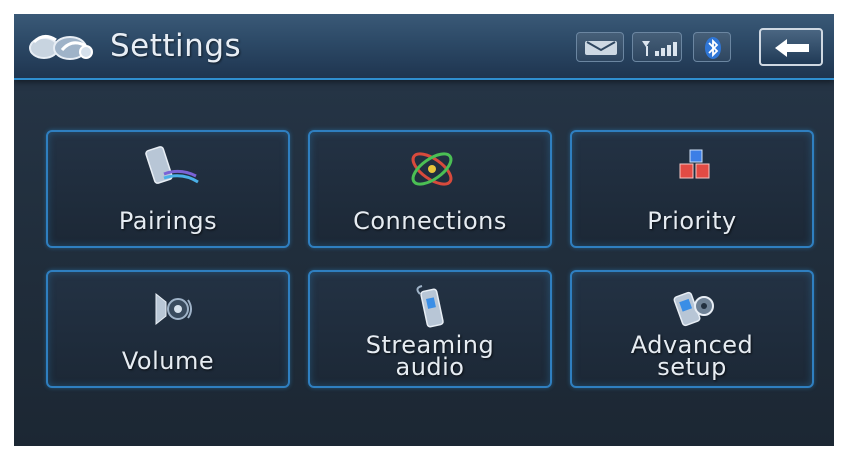 The image size is (844, 451). Describe the element at coordinates (694, 164) in the screenshot. I see `priority-blocks-icon` at that location.